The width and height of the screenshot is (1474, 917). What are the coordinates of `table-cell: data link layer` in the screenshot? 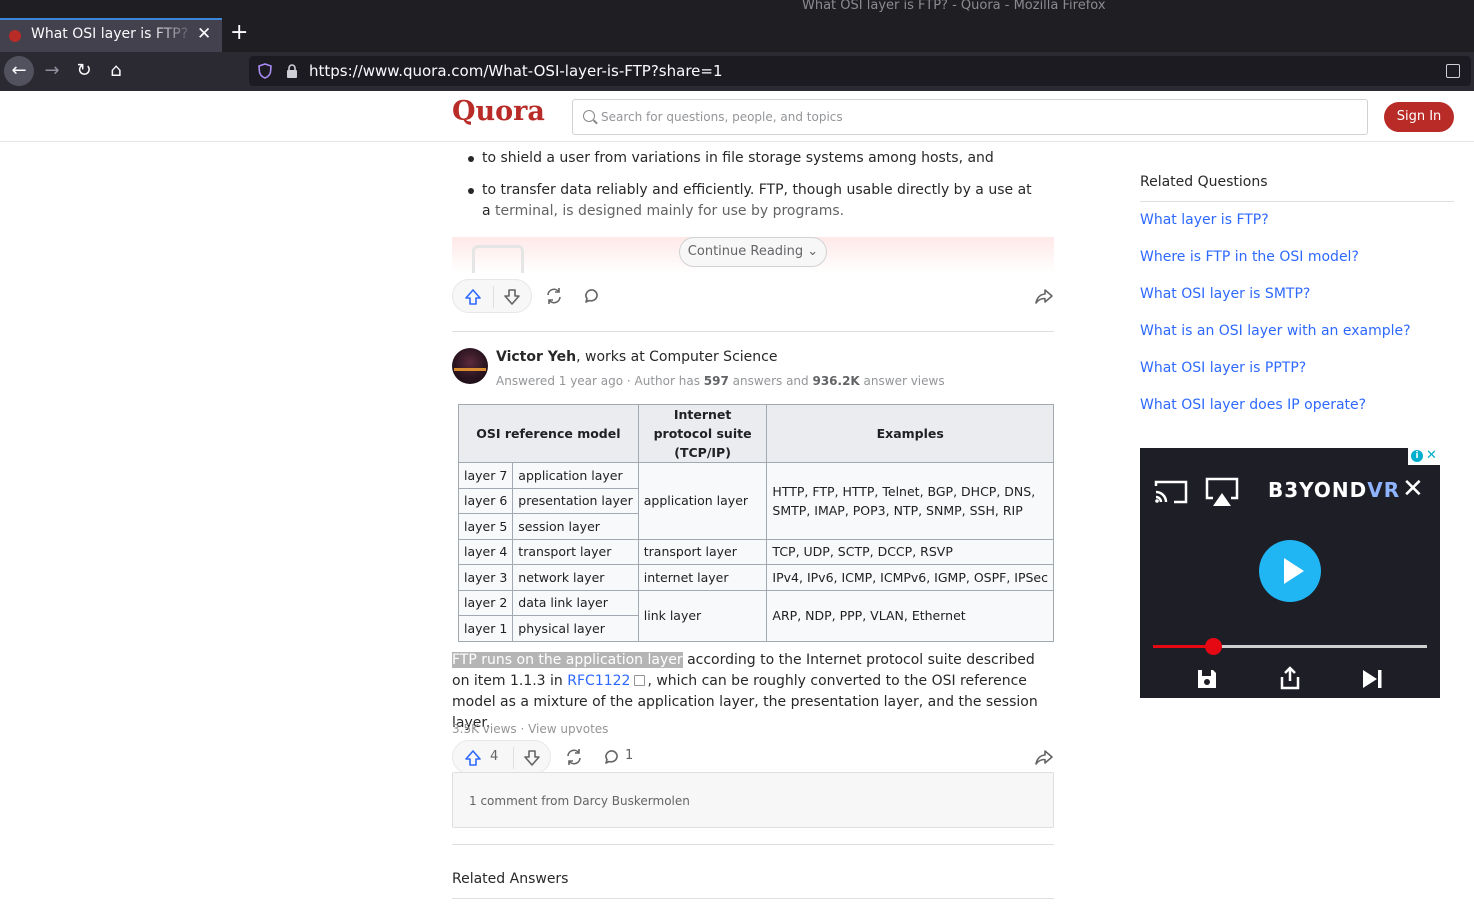 It's located at (575, 602).